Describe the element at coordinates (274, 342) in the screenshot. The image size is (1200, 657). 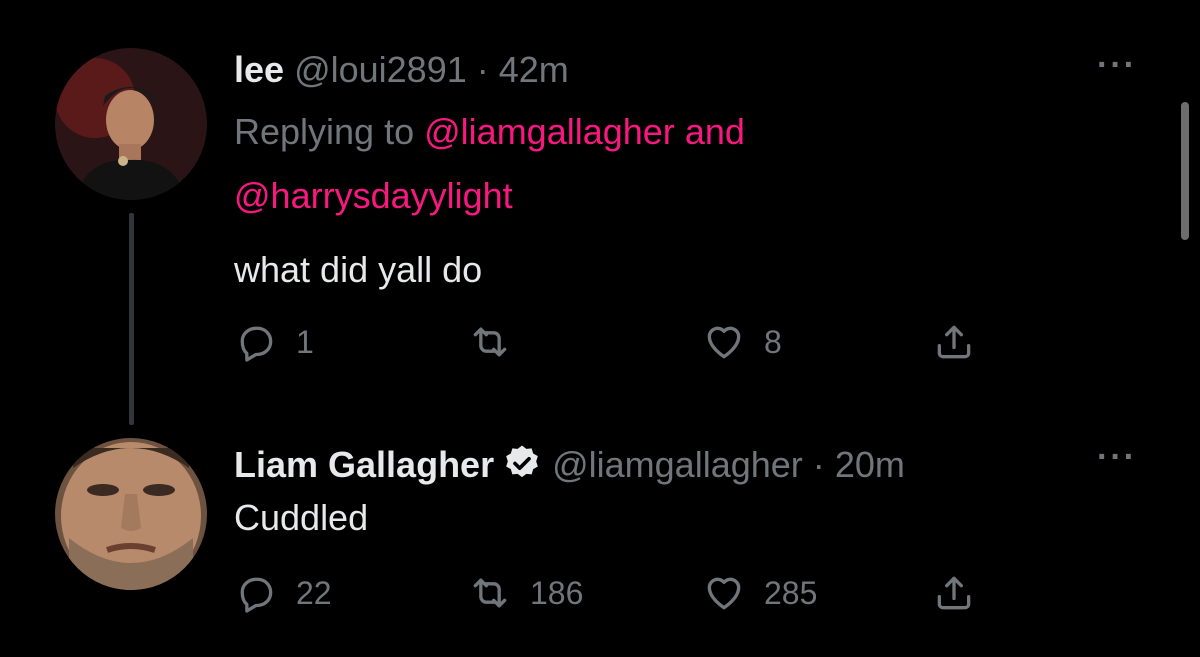
I see `reply-button: 1` at that location.